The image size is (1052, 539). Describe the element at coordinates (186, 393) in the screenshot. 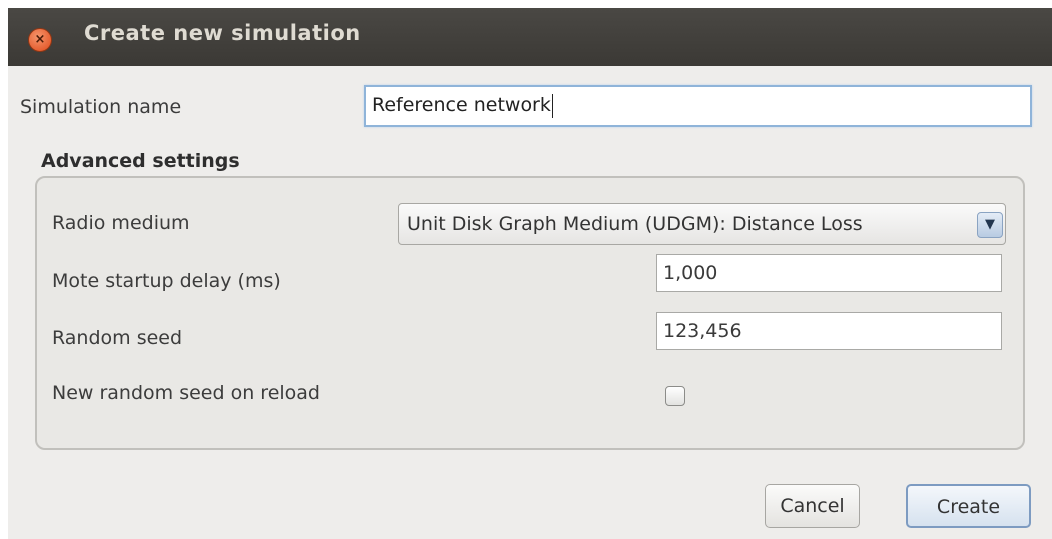

I see `new-random-seed-label: New random seed on reload` at that location.